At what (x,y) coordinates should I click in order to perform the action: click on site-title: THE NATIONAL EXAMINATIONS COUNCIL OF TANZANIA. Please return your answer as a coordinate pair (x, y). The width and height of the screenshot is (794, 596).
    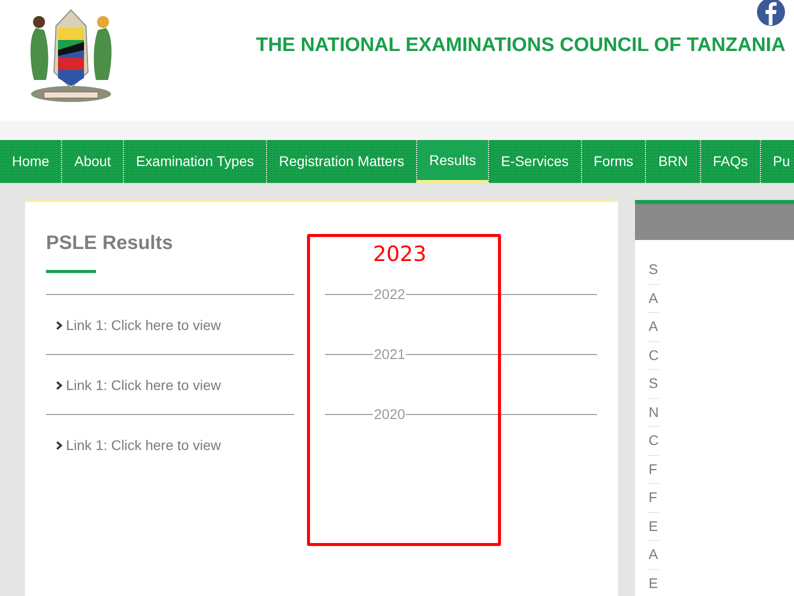
    Looking at the image, I should click on (521, 46).